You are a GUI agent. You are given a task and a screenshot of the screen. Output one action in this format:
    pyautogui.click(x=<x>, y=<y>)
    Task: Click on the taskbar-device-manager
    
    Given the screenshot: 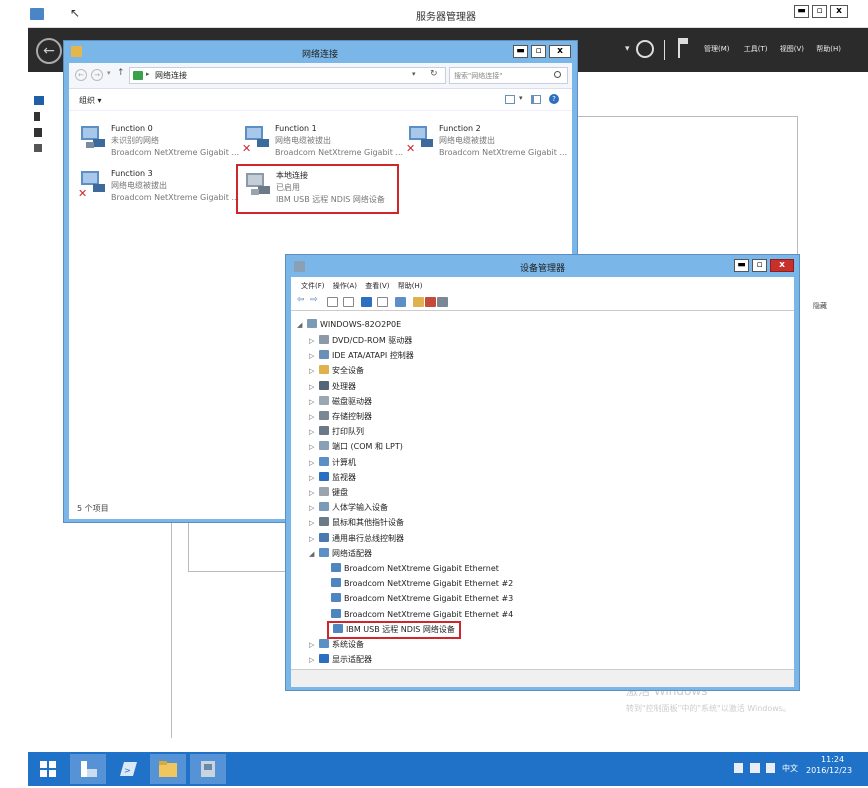 What is the action you would take?
    pyautogui.click(x=208, y=769)
    